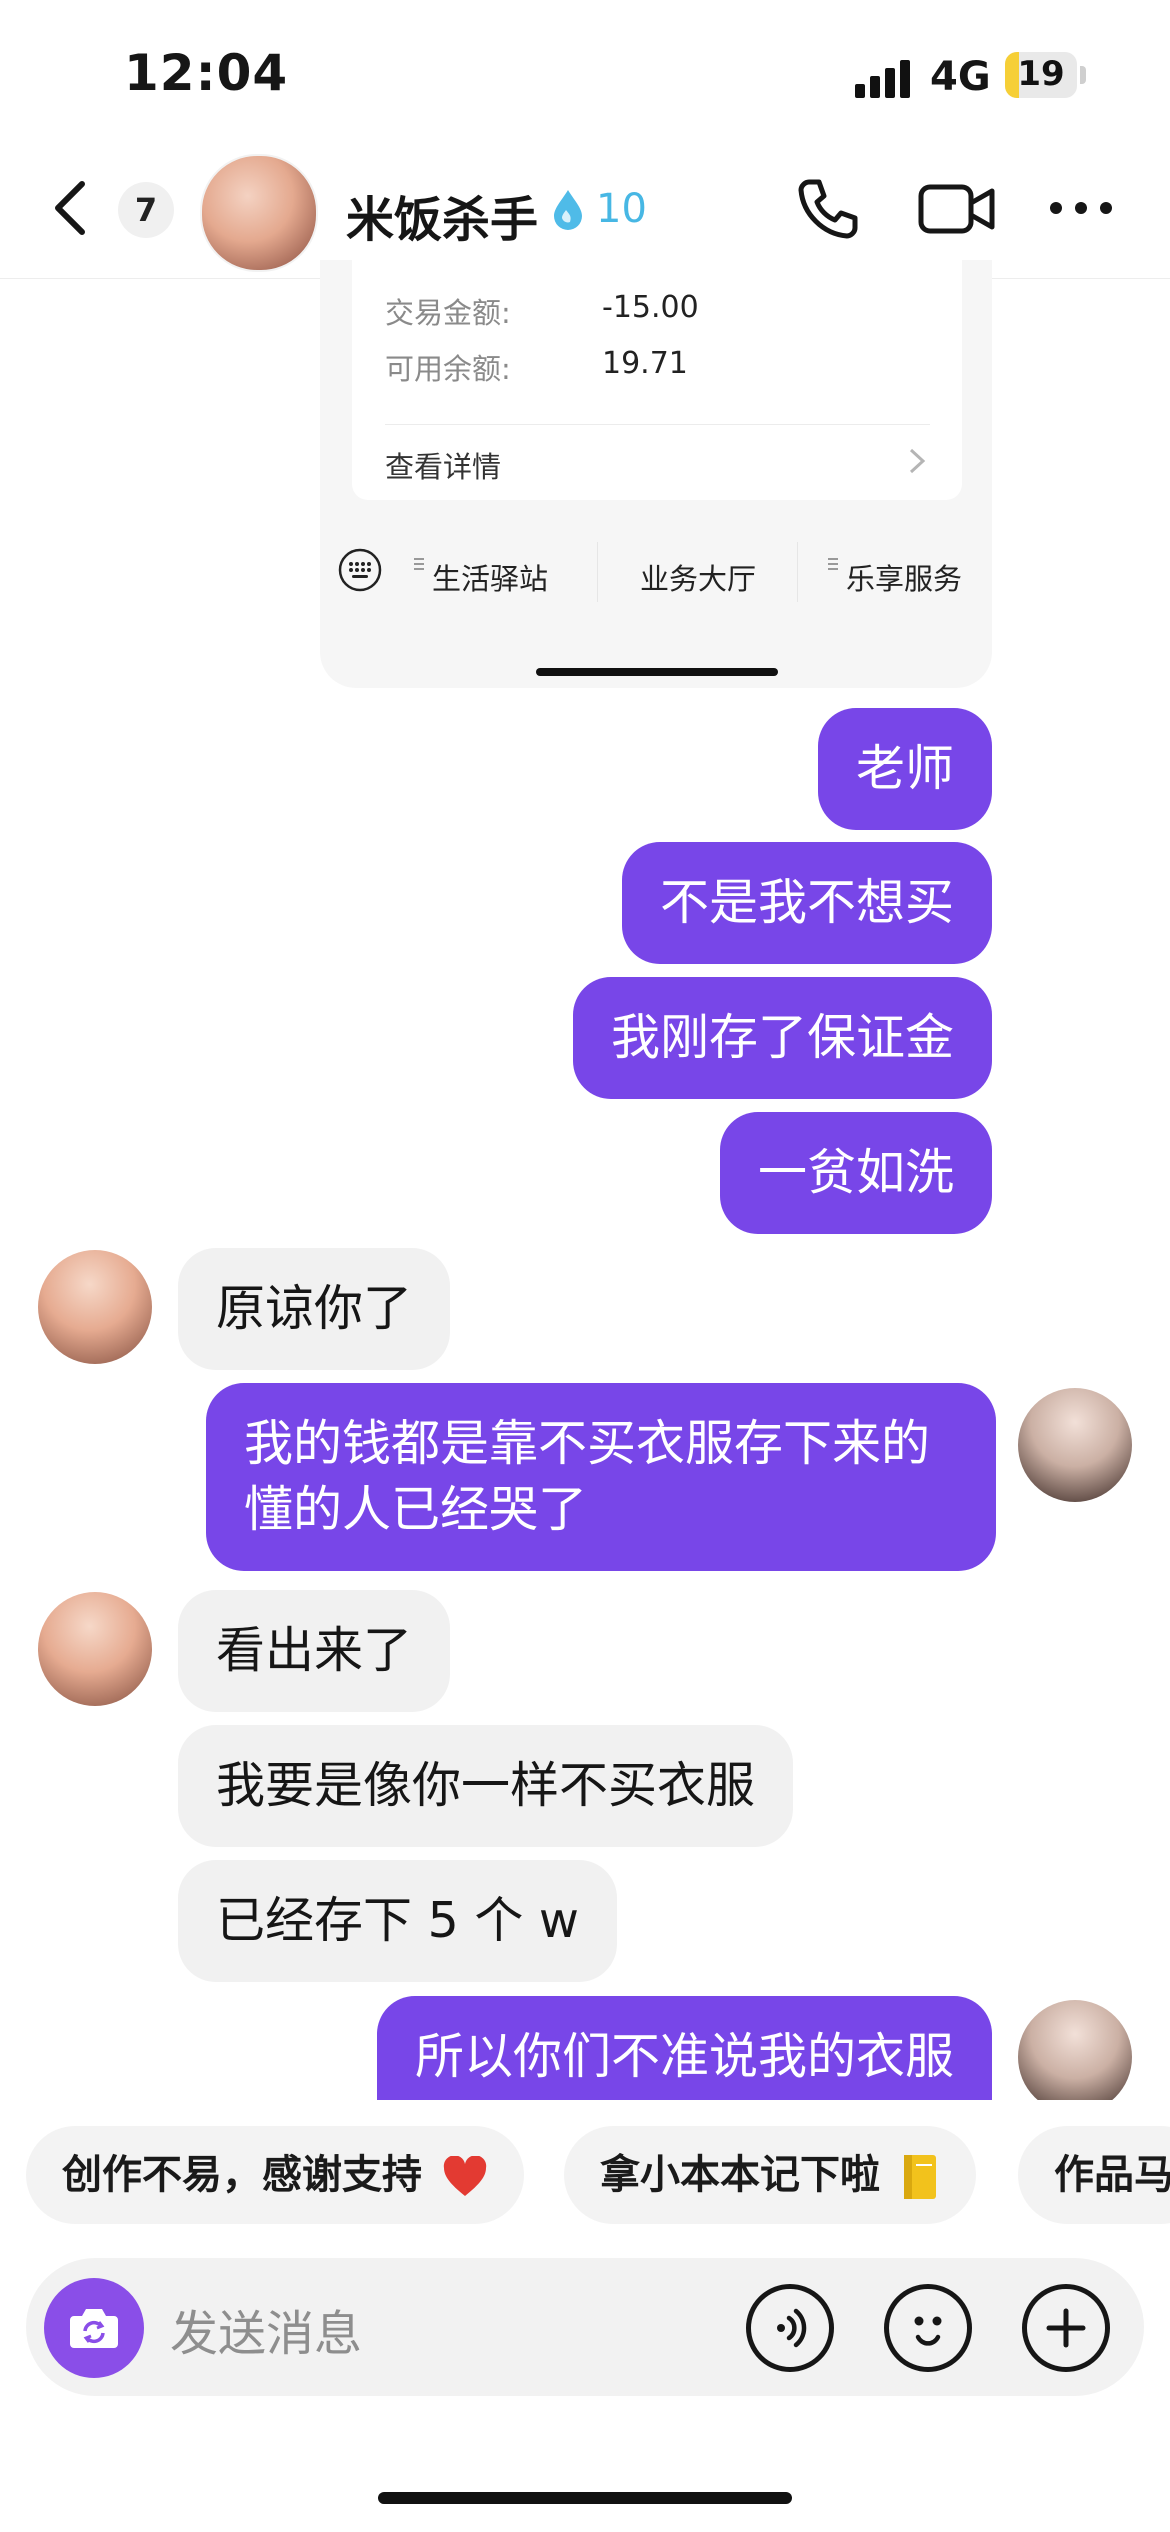 Image resolution: width=1170 pixels, height=2532 pixels. What do you see at coordinates (650, 307) in the screenshot?
I see `transaction-amount-value: -15.00` at bounding box center [650, 307].